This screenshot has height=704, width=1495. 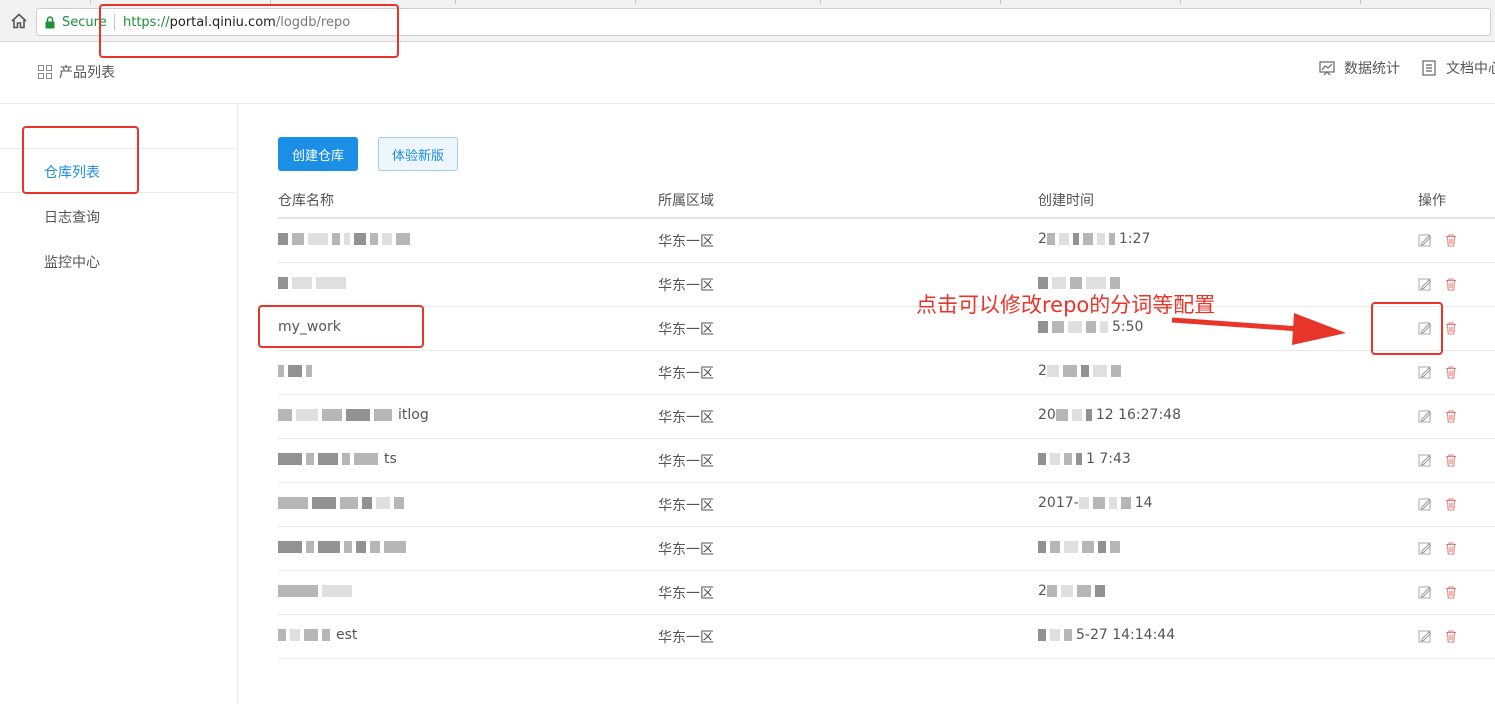 What do you see at coordinates (1066, 201) in the screenshot?
I see `column-header-created: 创建时间` at bounding box center [1066, 201].